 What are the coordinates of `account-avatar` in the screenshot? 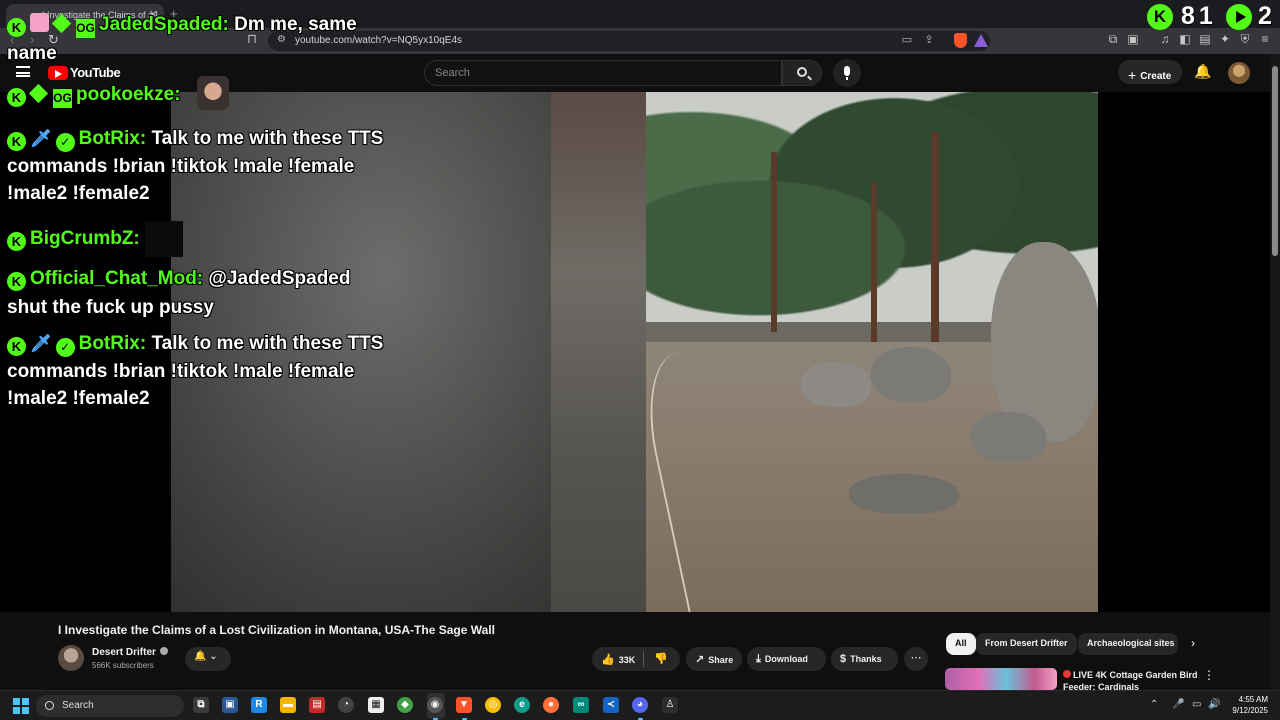 It's located at (1239, 73).